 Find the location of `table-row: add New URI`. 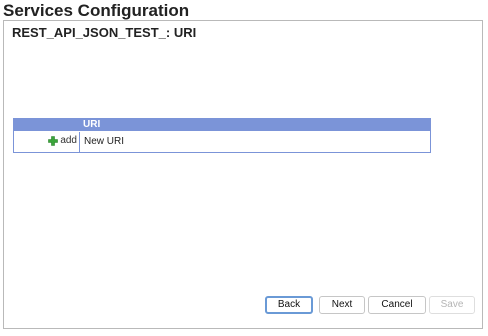

table-row: add New URI is located at coordinates (222, 142).